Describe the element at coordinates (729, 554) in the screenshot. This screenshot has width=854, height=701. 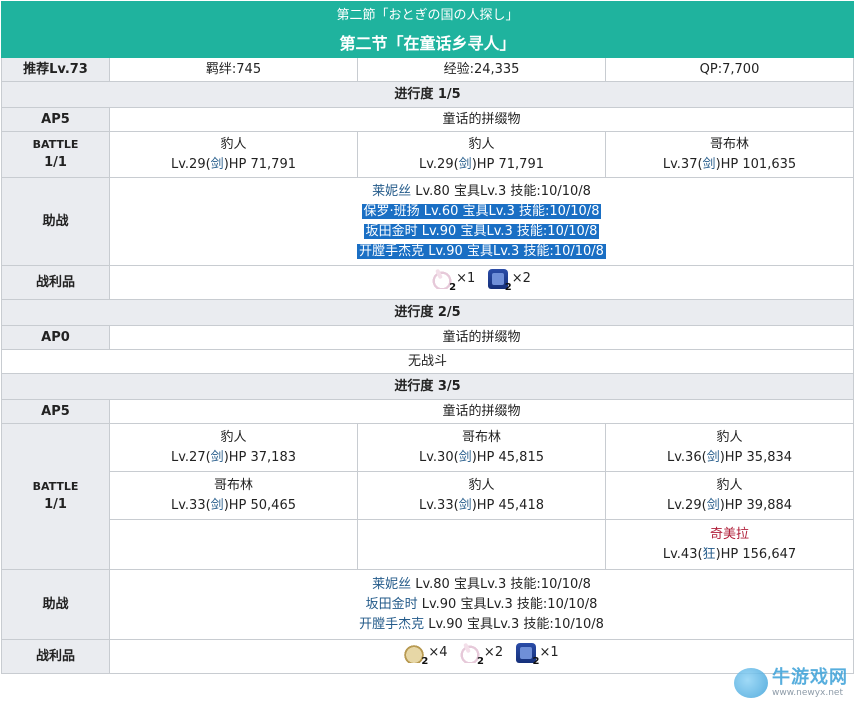
I see `boss-stats: Lv.43(狂)HP 156,647` at that location.